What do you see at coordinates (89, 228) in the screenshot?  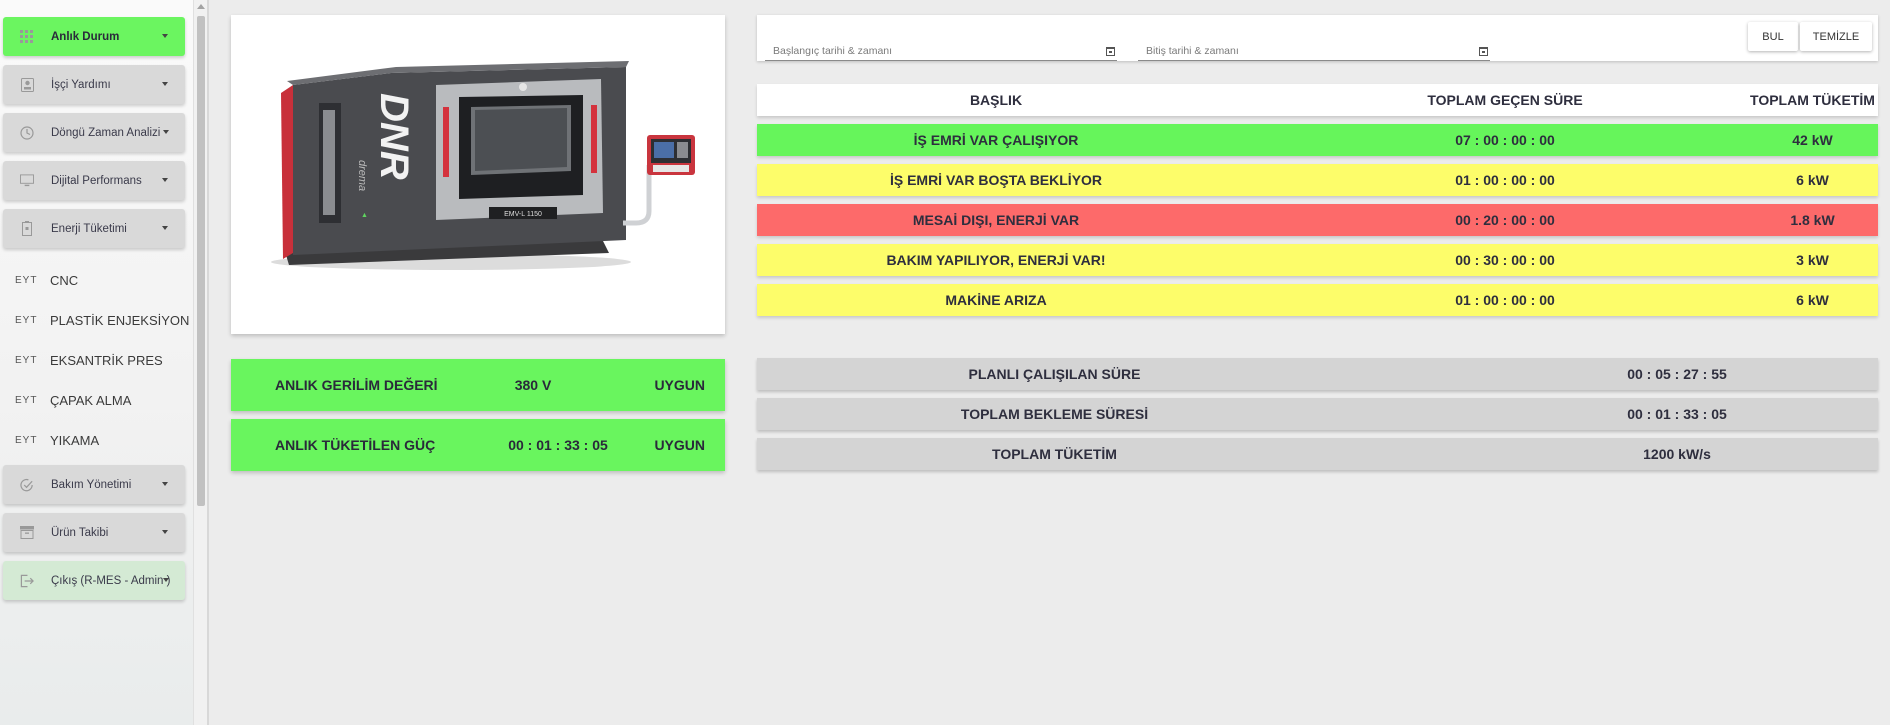 I see `menu-label: Enerji Tüketimi` at bounding box center [89, 228].